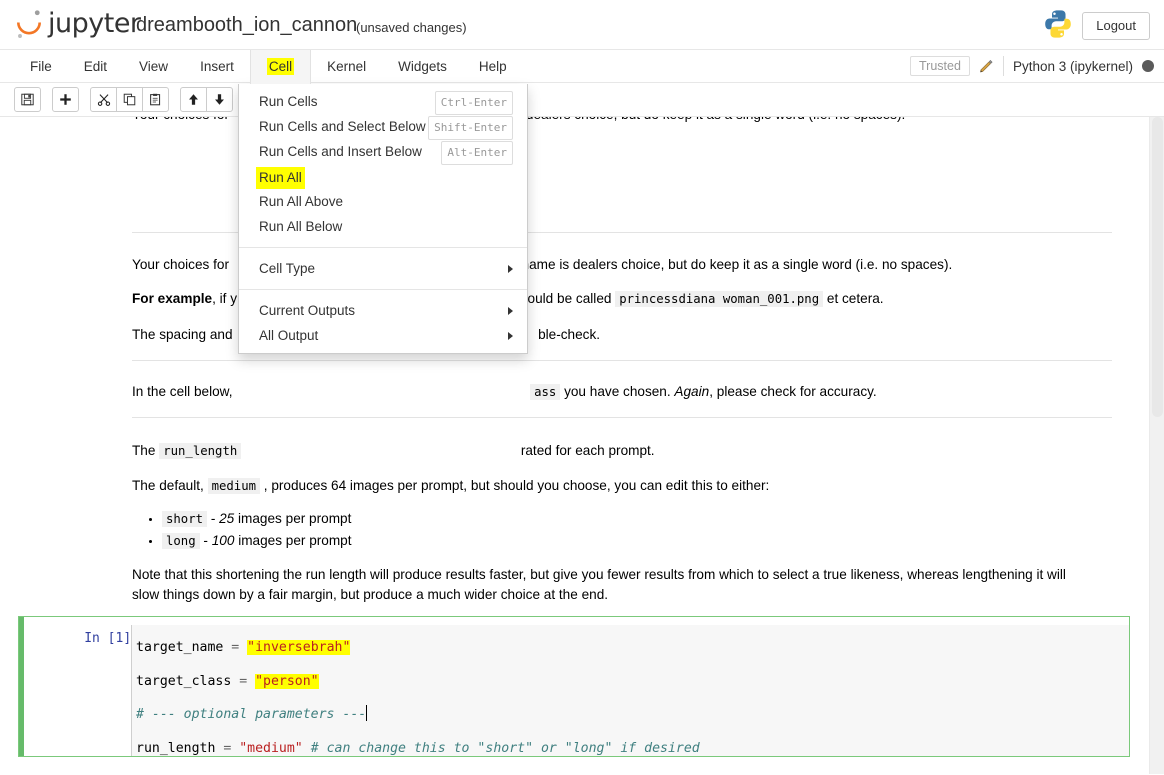 This screenshot has width=1164, height=775. What do you see at coordinates (545, 392) in the screenshot?
I see `para-incell-code: ass` at bounding box center [545, 392].